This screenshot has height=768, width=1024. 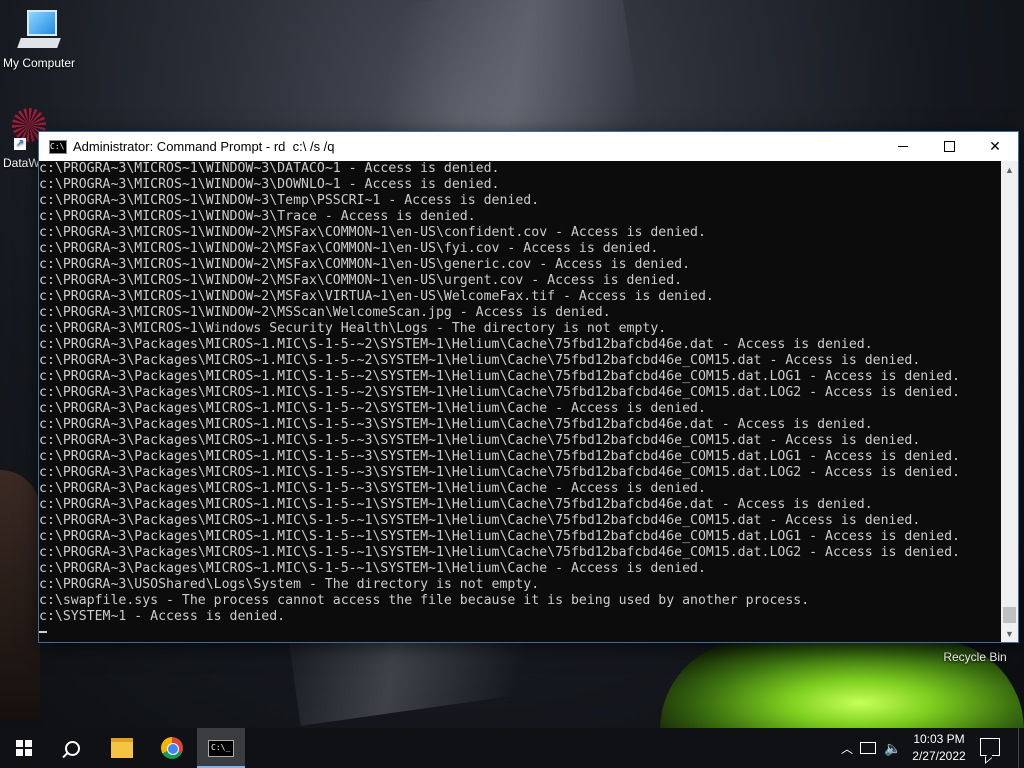 I want to click on cmd-icon: C:\, so click(x=58, y=146).